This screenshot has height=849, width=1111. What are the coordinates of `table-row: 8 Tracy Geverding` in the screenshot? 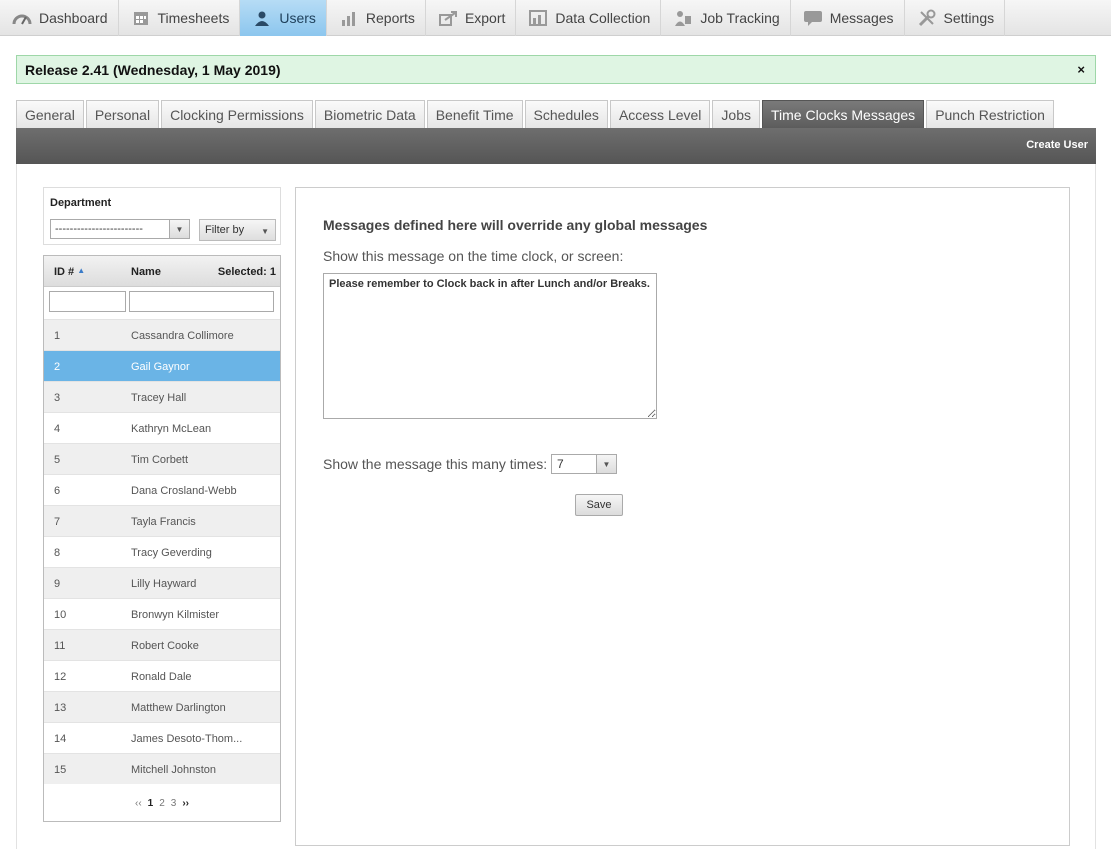 It's located at (162, 551).